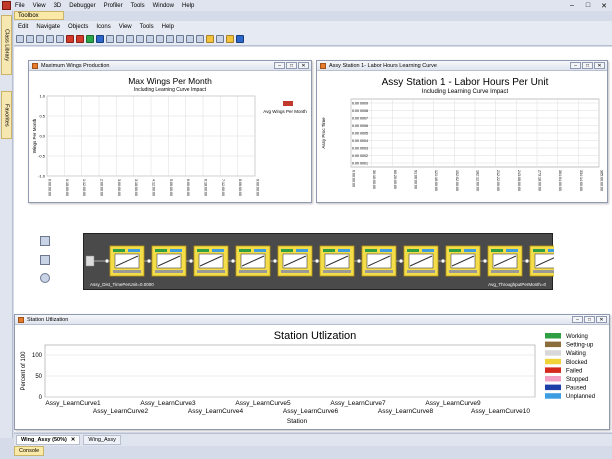  I want to click on x-axis-label: Station, so click(297, 421).